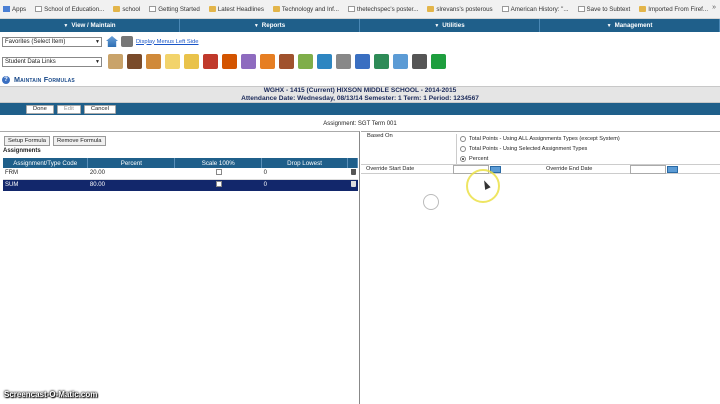 The image size is (720, 404). I want to click on bookmark-item: Latest Headlines, so click(236, 9).